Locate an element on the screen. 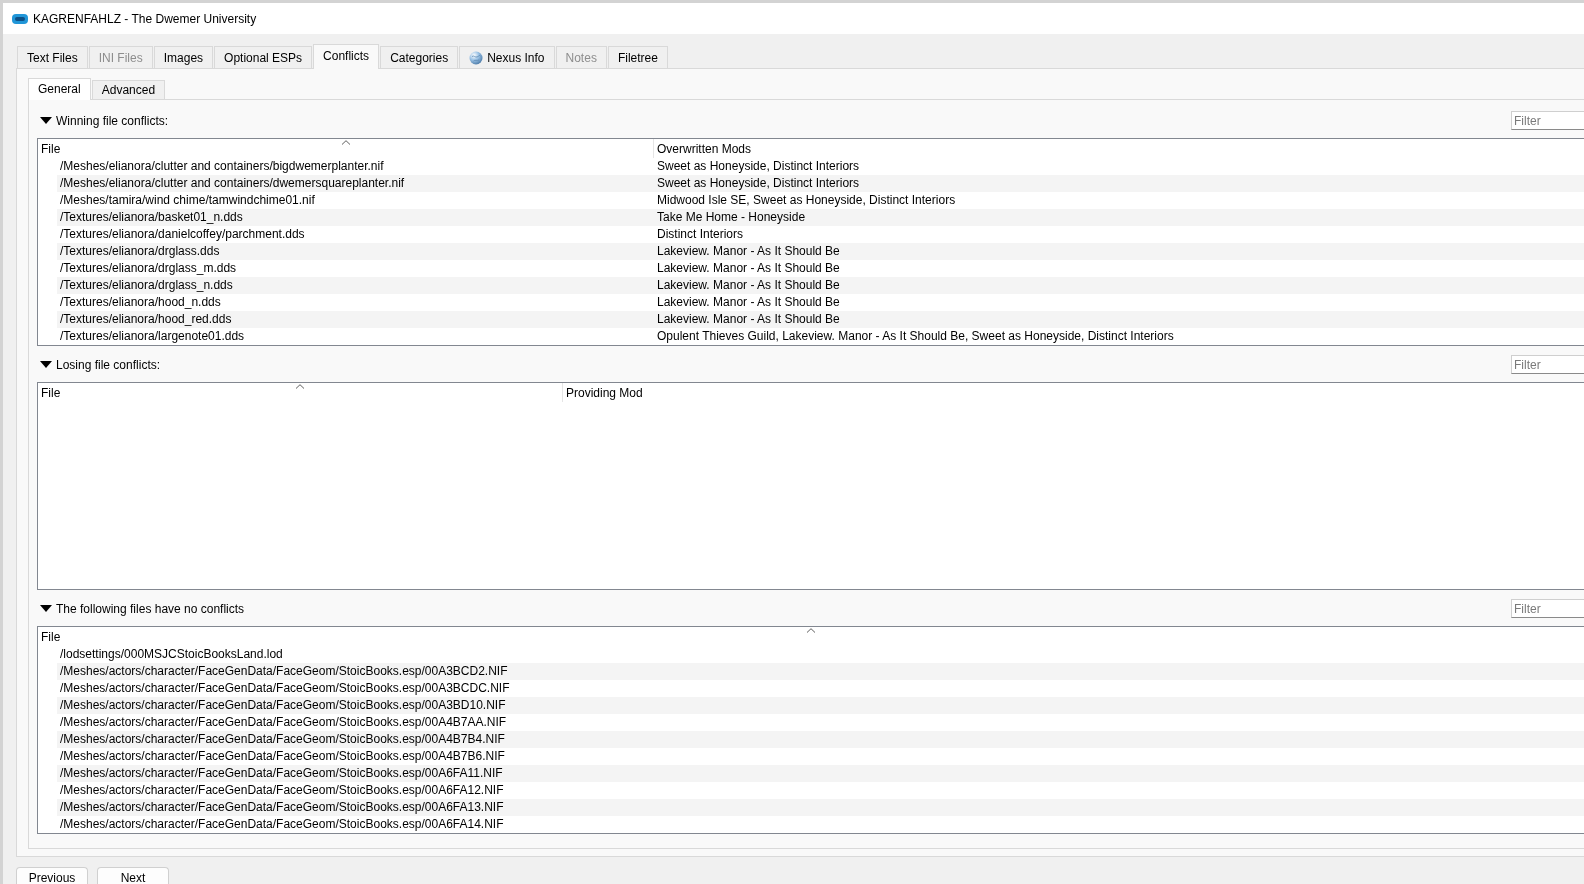 This screenshot has height=884, width=1584. section-toggle: Losing file conflicts: is located at coordinates (100, 364).